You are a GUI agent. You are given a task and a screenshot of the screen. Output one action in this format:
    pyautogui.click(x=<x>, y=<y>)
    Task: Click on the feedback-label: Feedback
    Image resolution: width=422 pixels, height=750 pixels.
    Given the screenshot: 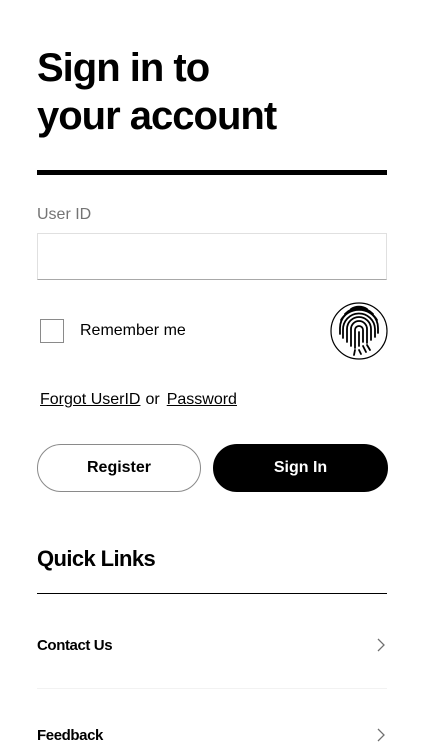 What is the action you would take?
    pyautogui.click(x=70, y=735)
    